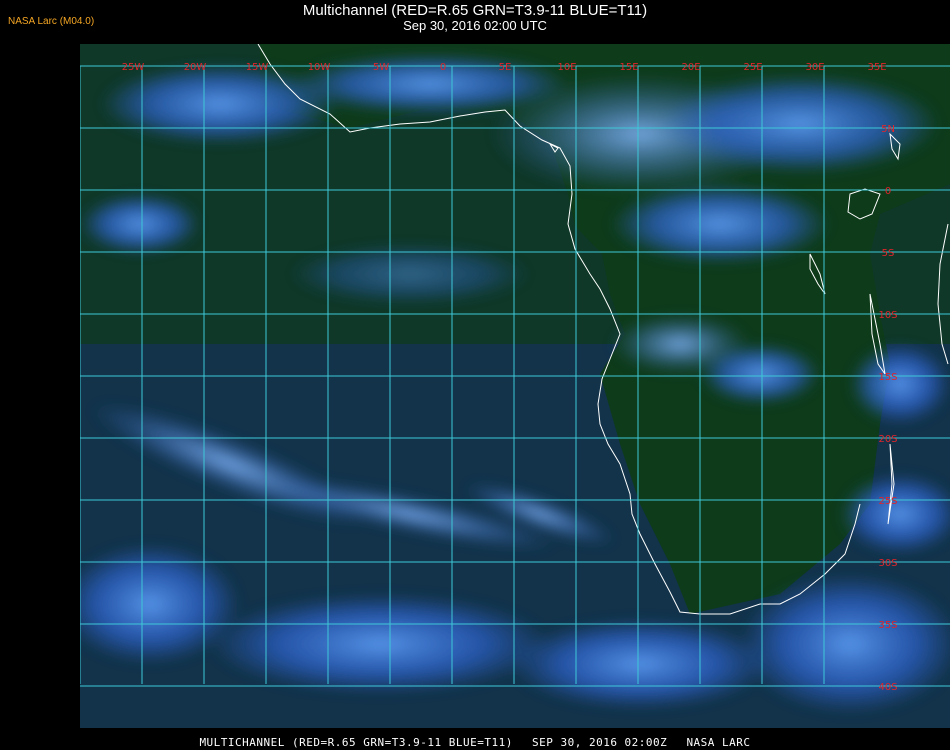  Describe the element at coordinates (888, 191) in the screenshot. I see `latitude-label: 0` at that location.